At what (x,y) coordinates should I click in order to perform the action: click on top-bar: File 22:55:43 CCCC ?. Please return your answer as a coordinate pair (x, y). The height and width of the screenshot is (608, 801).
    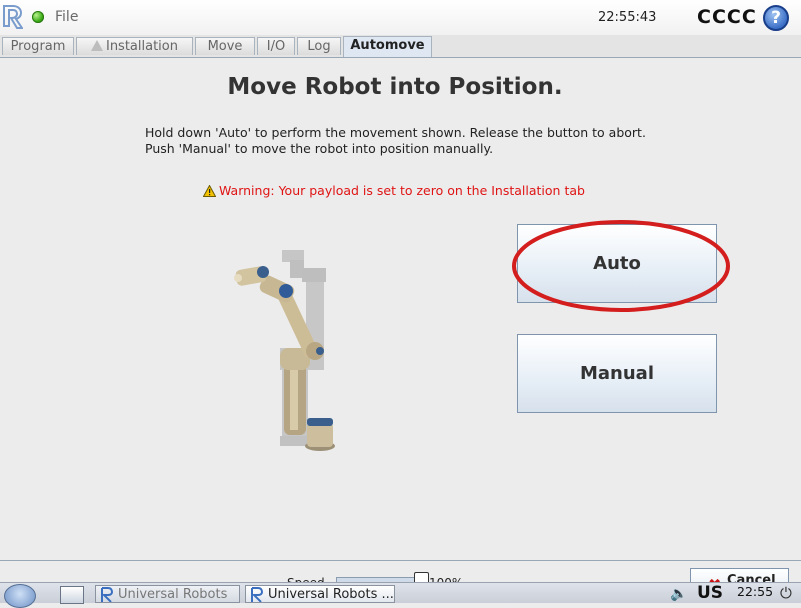
    Looking at the image, I should click on (400, 17).